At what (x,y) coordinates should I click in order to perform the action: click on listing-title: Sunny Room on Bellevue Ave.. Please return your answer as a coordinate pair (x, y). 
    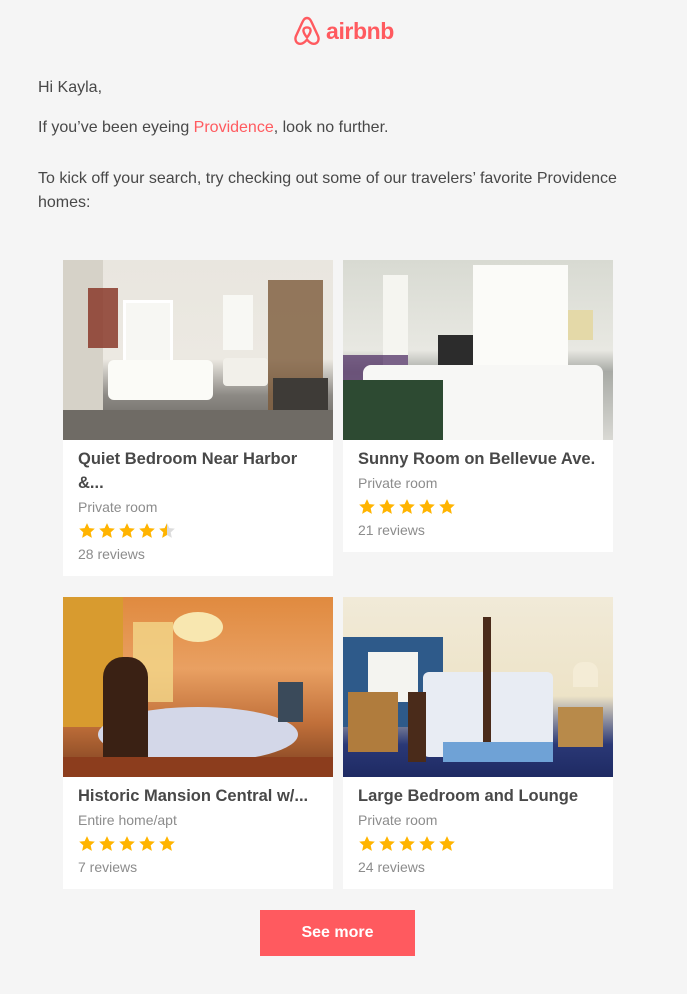
    Looking at the image, I should click on (478, 459).